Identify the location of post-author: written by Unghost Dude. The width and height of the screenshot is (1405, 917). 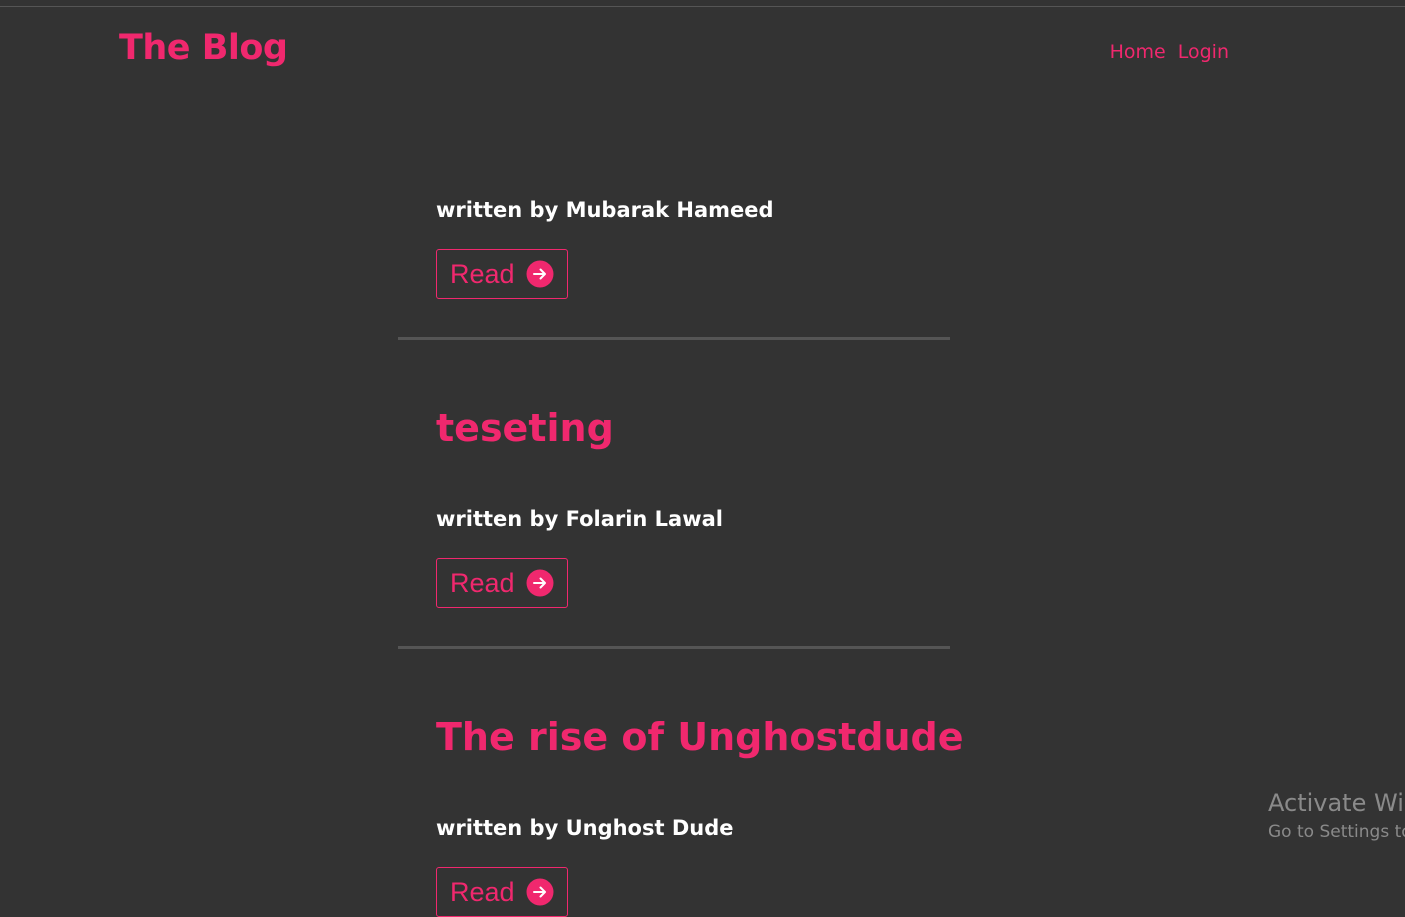
(585, 828).